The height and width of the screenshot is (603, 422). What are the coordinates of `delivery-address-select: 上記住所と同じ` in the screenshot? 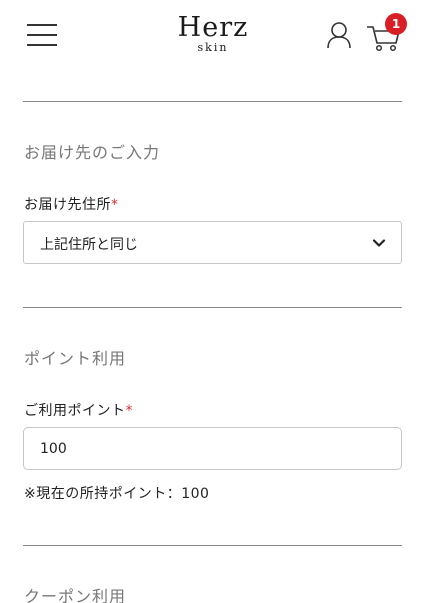 It's located at (212, 242).